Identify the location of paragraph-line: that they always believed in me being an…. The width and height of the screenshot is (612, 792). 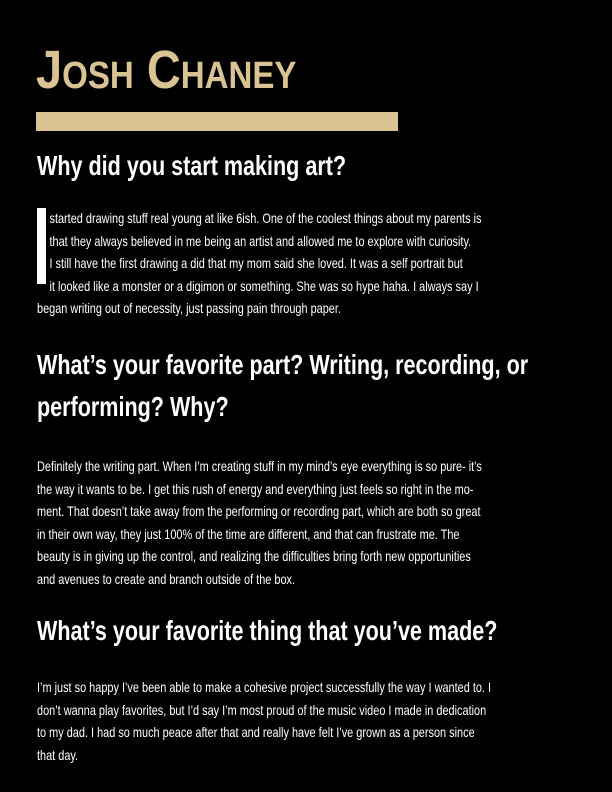
(260, 240).